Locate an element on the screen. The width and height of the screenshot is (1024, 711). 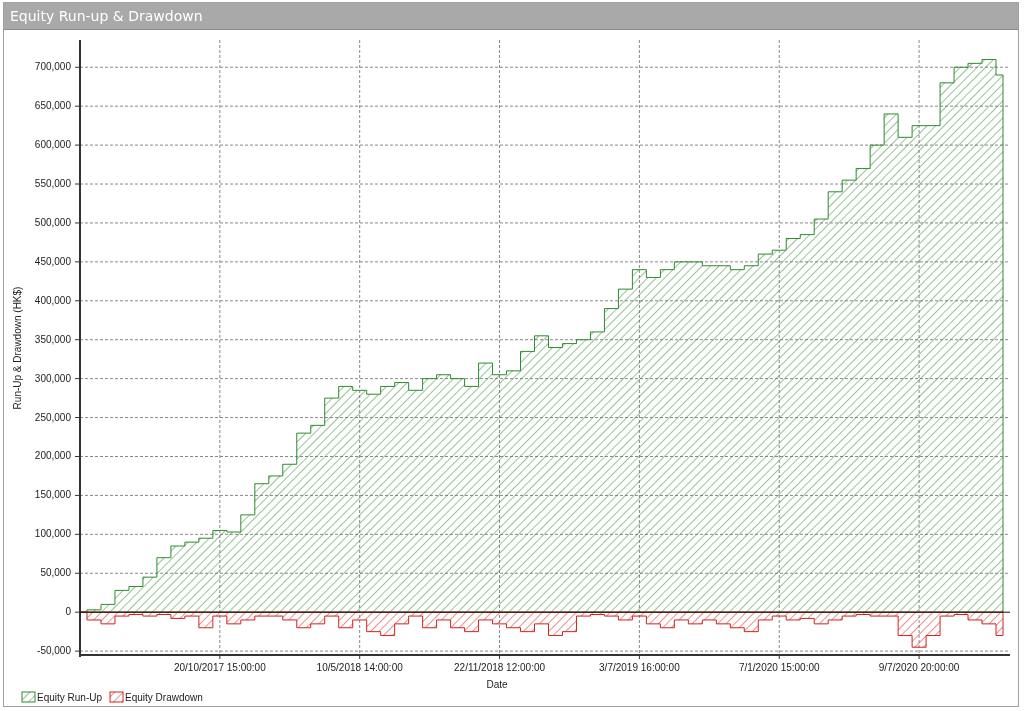
legend-label: Equity Run-Up is located at coordinates (70, 697).